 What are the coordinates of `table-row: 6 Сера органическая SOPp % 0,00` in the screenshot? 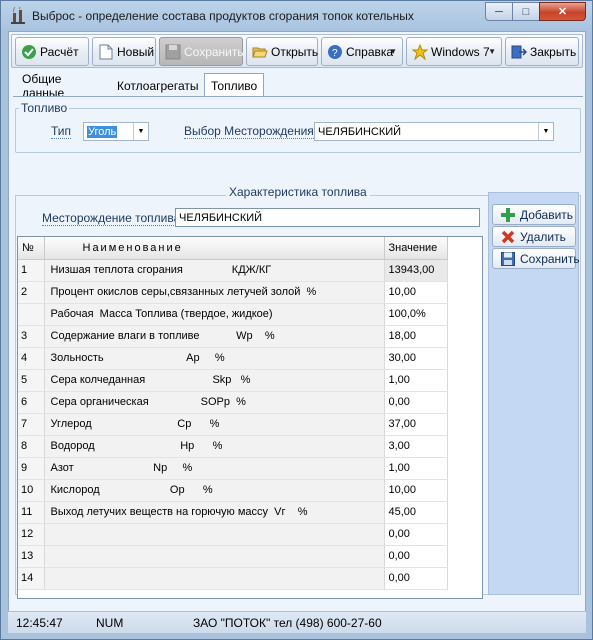 It's located at (233, 402).